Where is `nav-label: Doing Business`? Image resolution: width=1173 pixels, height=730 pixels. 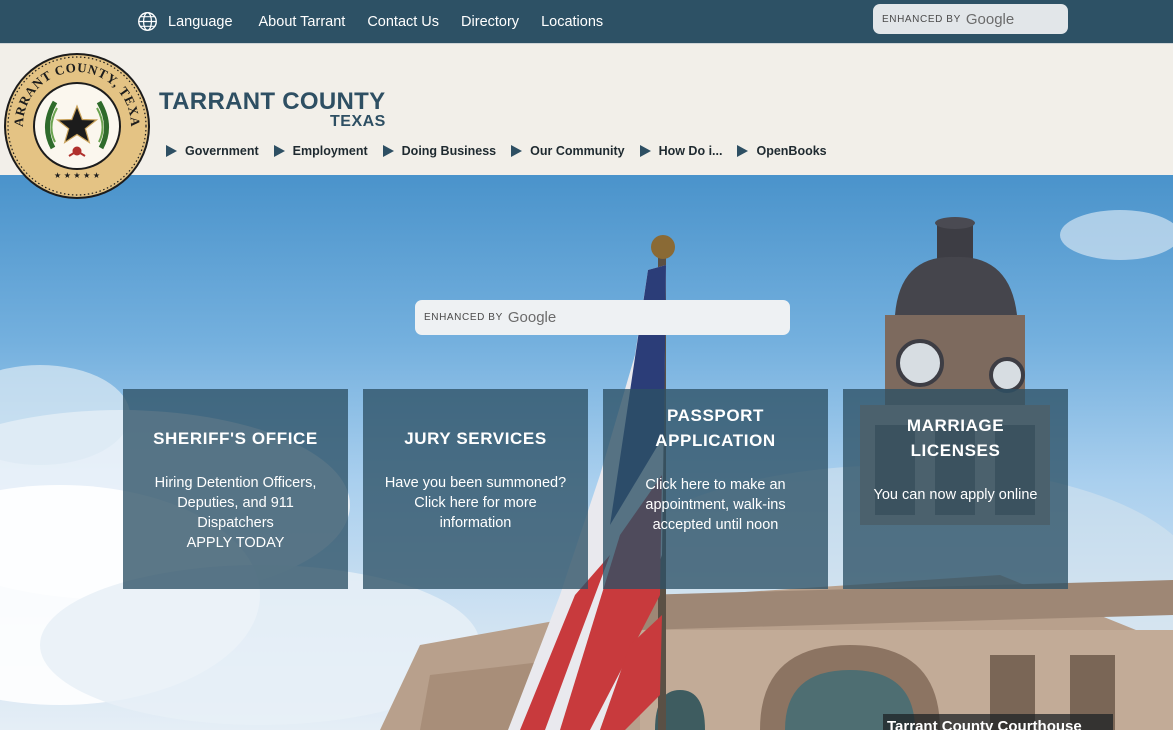 nav-label: Doing Business is located at coordinates (449, 151).